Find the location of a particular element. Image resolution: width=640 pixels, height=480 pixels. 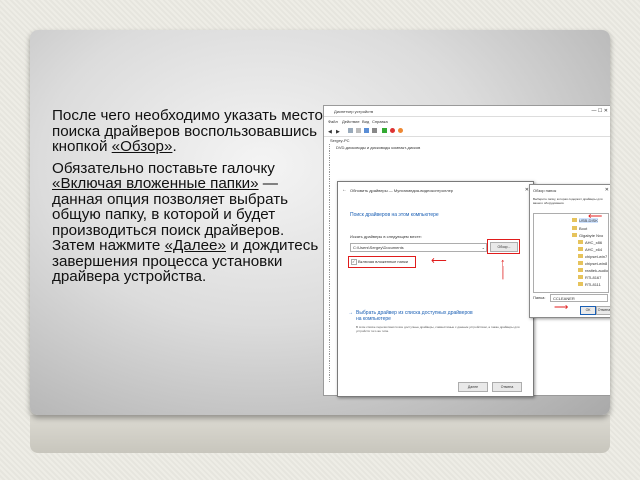

forward-icon: ▶ is located at coordinates (338, 132).